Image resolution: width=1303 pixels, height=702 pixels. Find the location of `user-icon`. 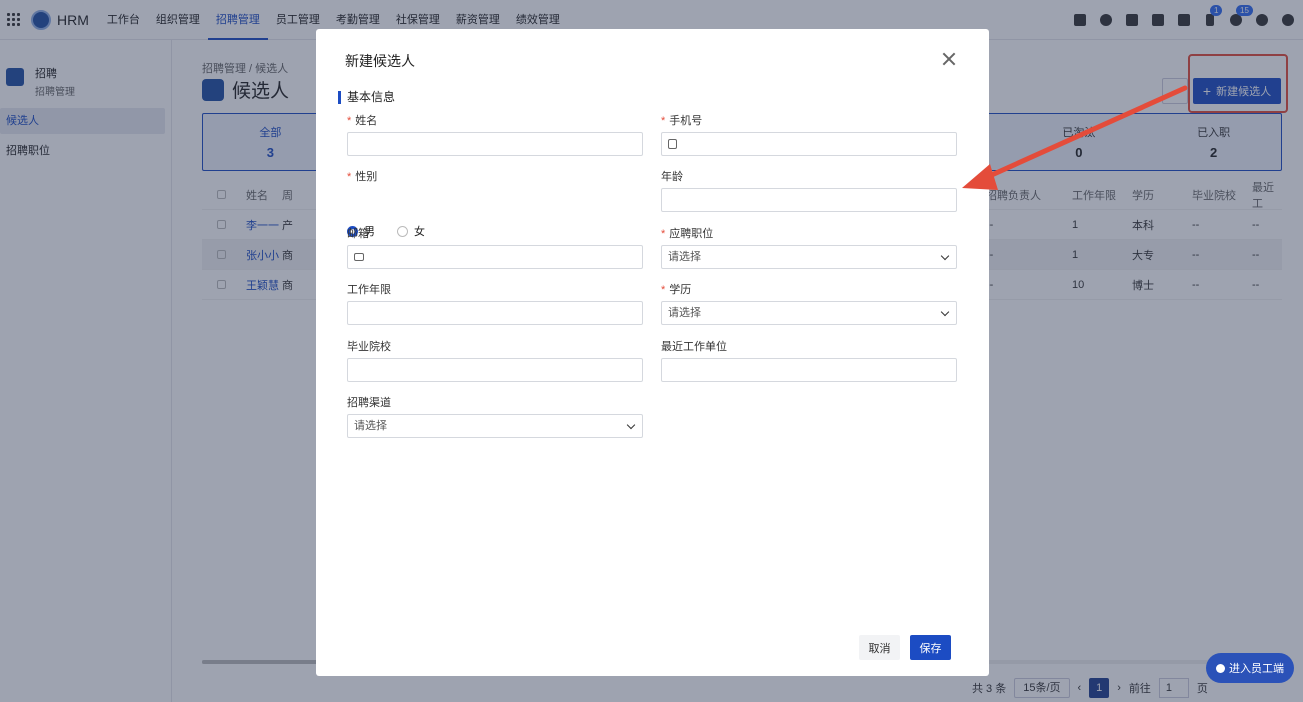

user-icon is located at coordinates (1220, 668).